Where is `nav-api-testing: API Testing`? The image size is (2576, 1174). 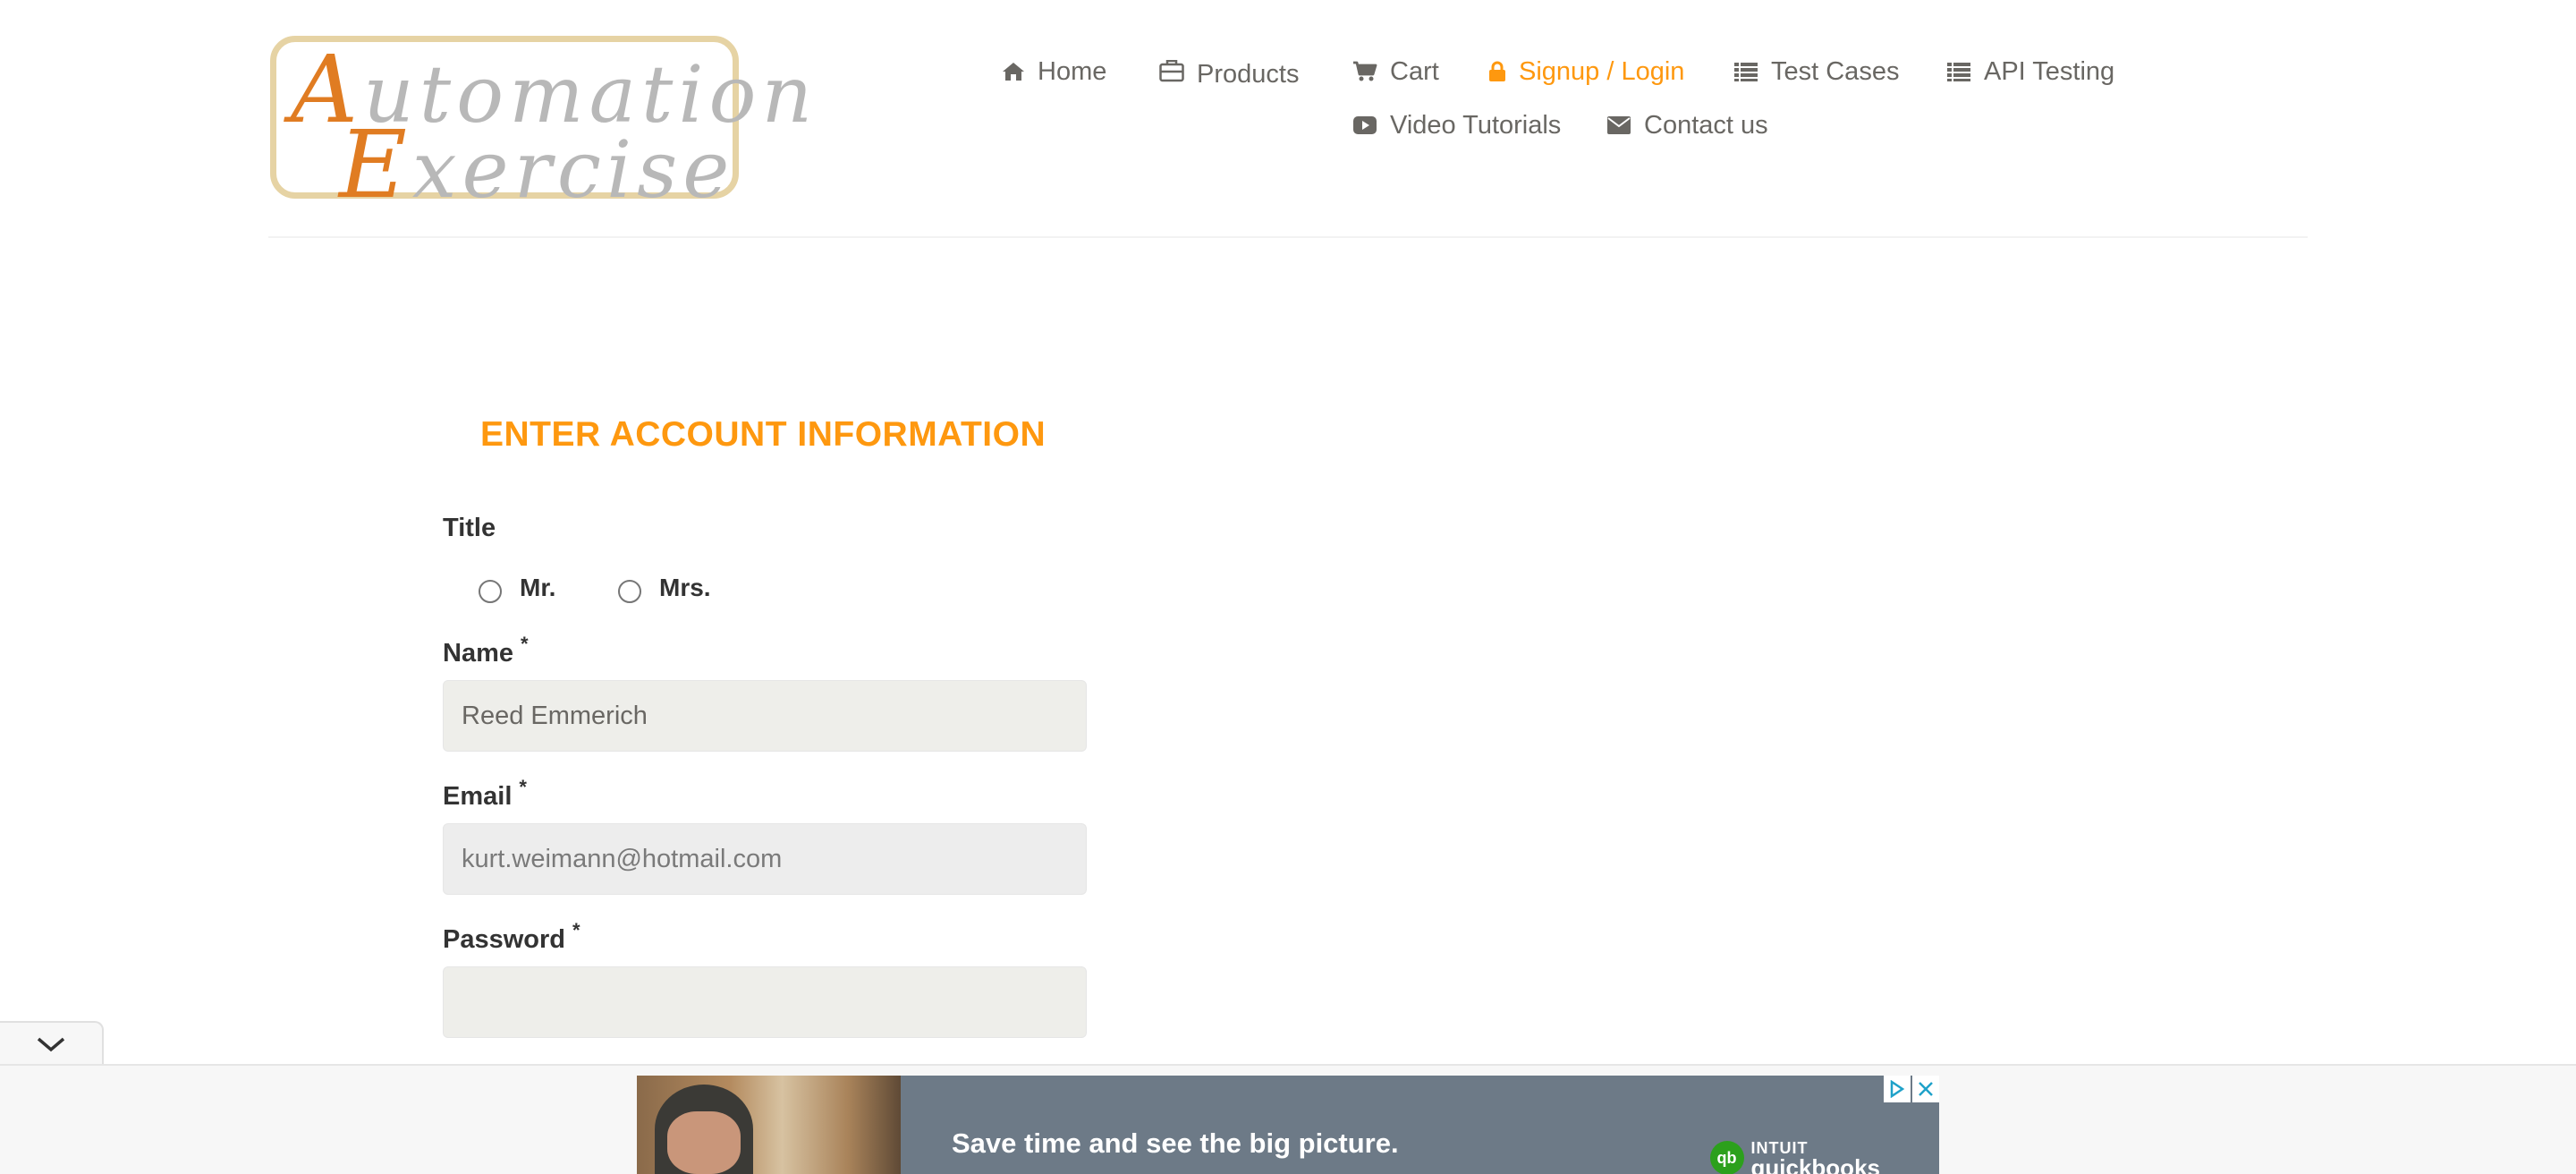 nav-api-testing: API Testing is located at coordinates (2030, 71).